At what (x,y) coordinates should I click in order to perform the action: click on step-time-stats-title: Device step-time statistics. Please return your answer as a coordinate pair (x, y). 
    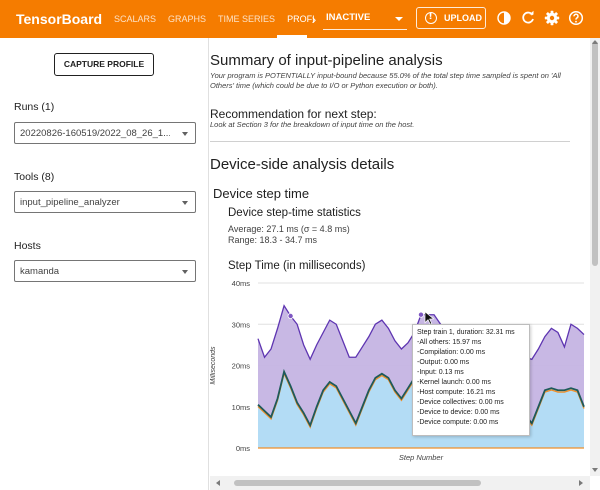
    Looking at the image, I should click on (294, 213).